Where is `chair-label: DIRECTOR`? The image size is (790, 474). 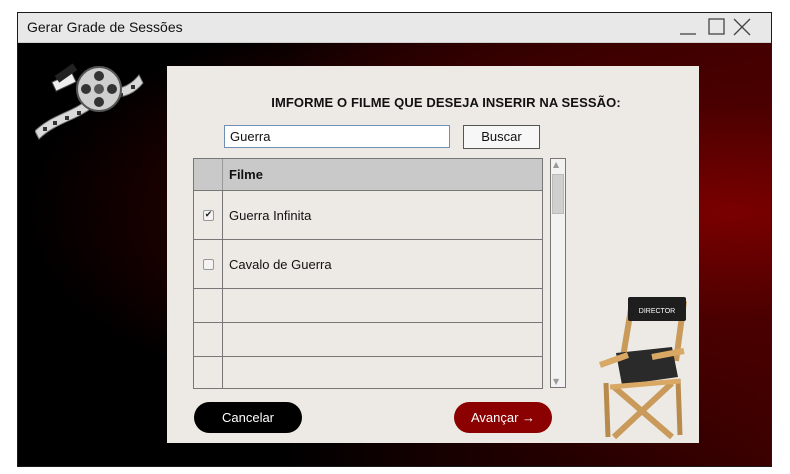
chair-label: DIRECTOR is located at coordinates (657, 311).